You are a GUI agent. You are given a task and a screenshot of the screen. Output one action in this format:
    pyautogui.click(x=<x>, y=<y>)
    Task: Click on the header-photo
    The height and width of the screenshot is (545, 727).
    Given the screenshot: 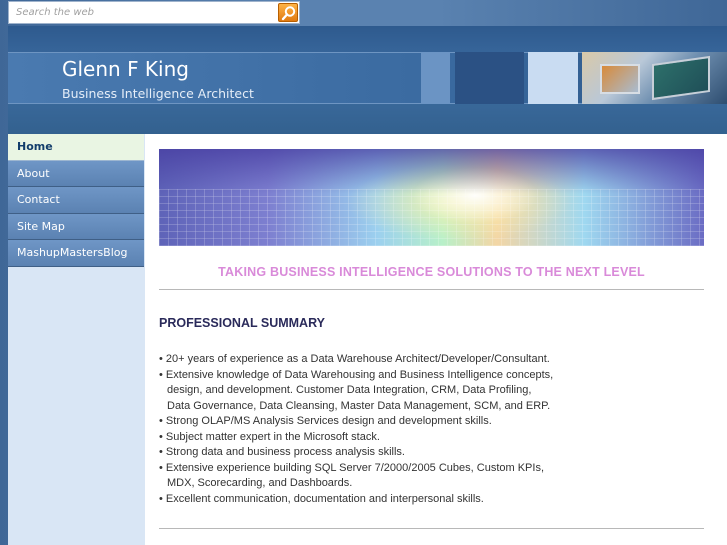 What is the action you would take?
    pyautogui.click(x=654, y=78)
    